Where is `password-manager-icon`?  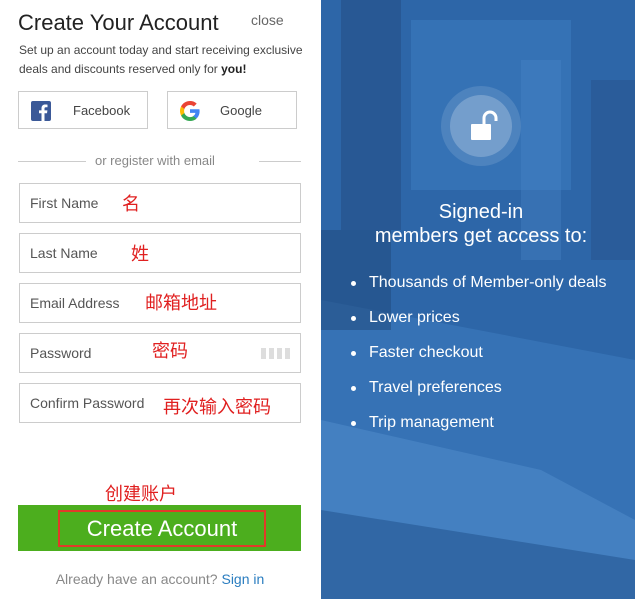 password-manager-icon is located at coordinates (275, 353).